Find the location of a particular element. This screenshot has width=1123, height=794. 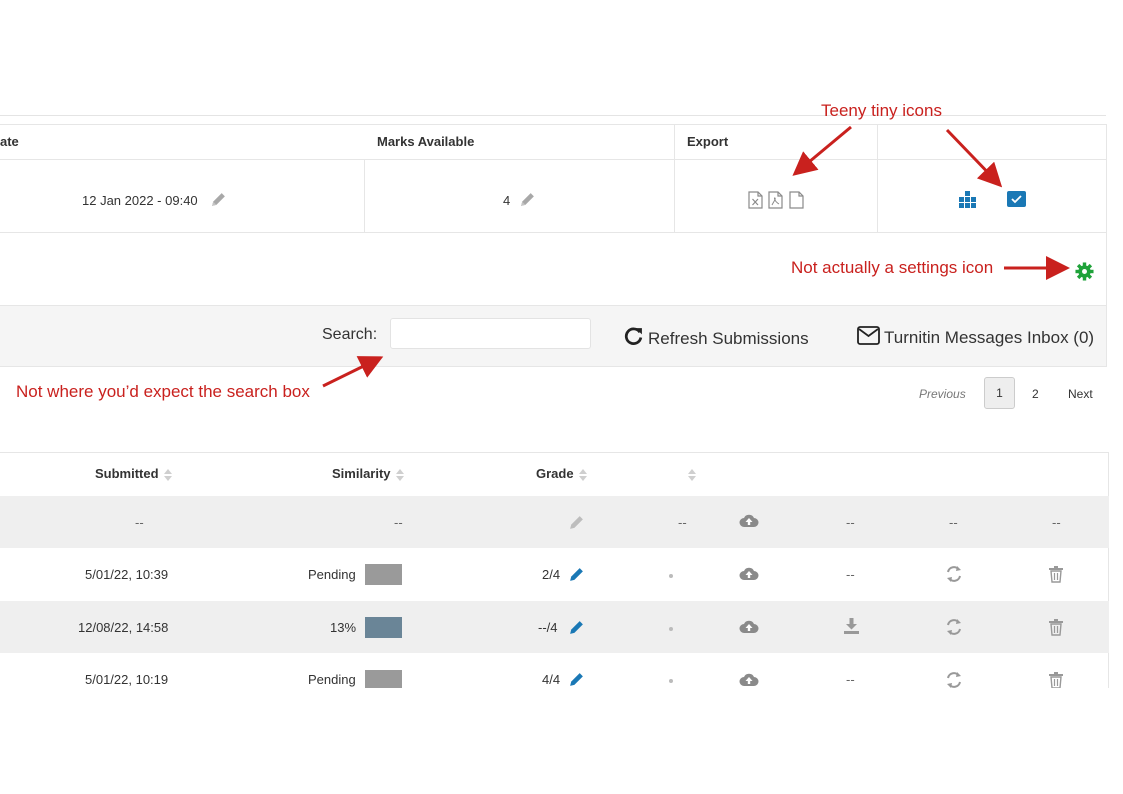

pagination-previous: Previous is located at coordinates (942, 394).